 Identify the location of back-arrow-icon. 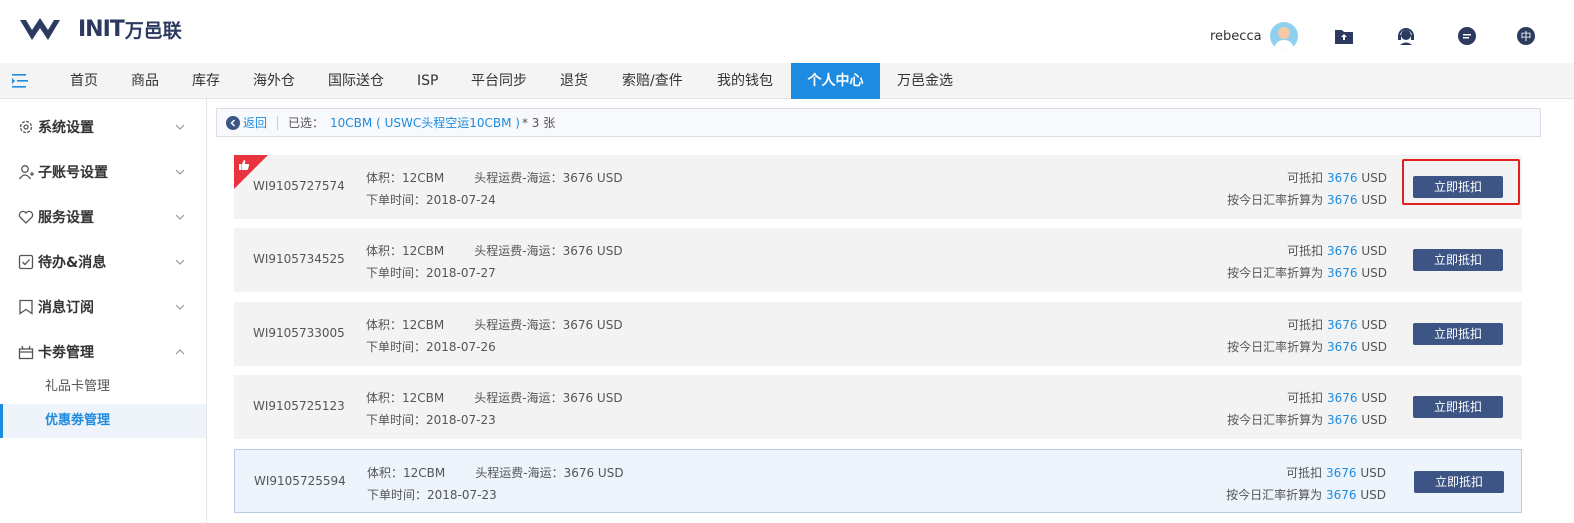
(233, 122).